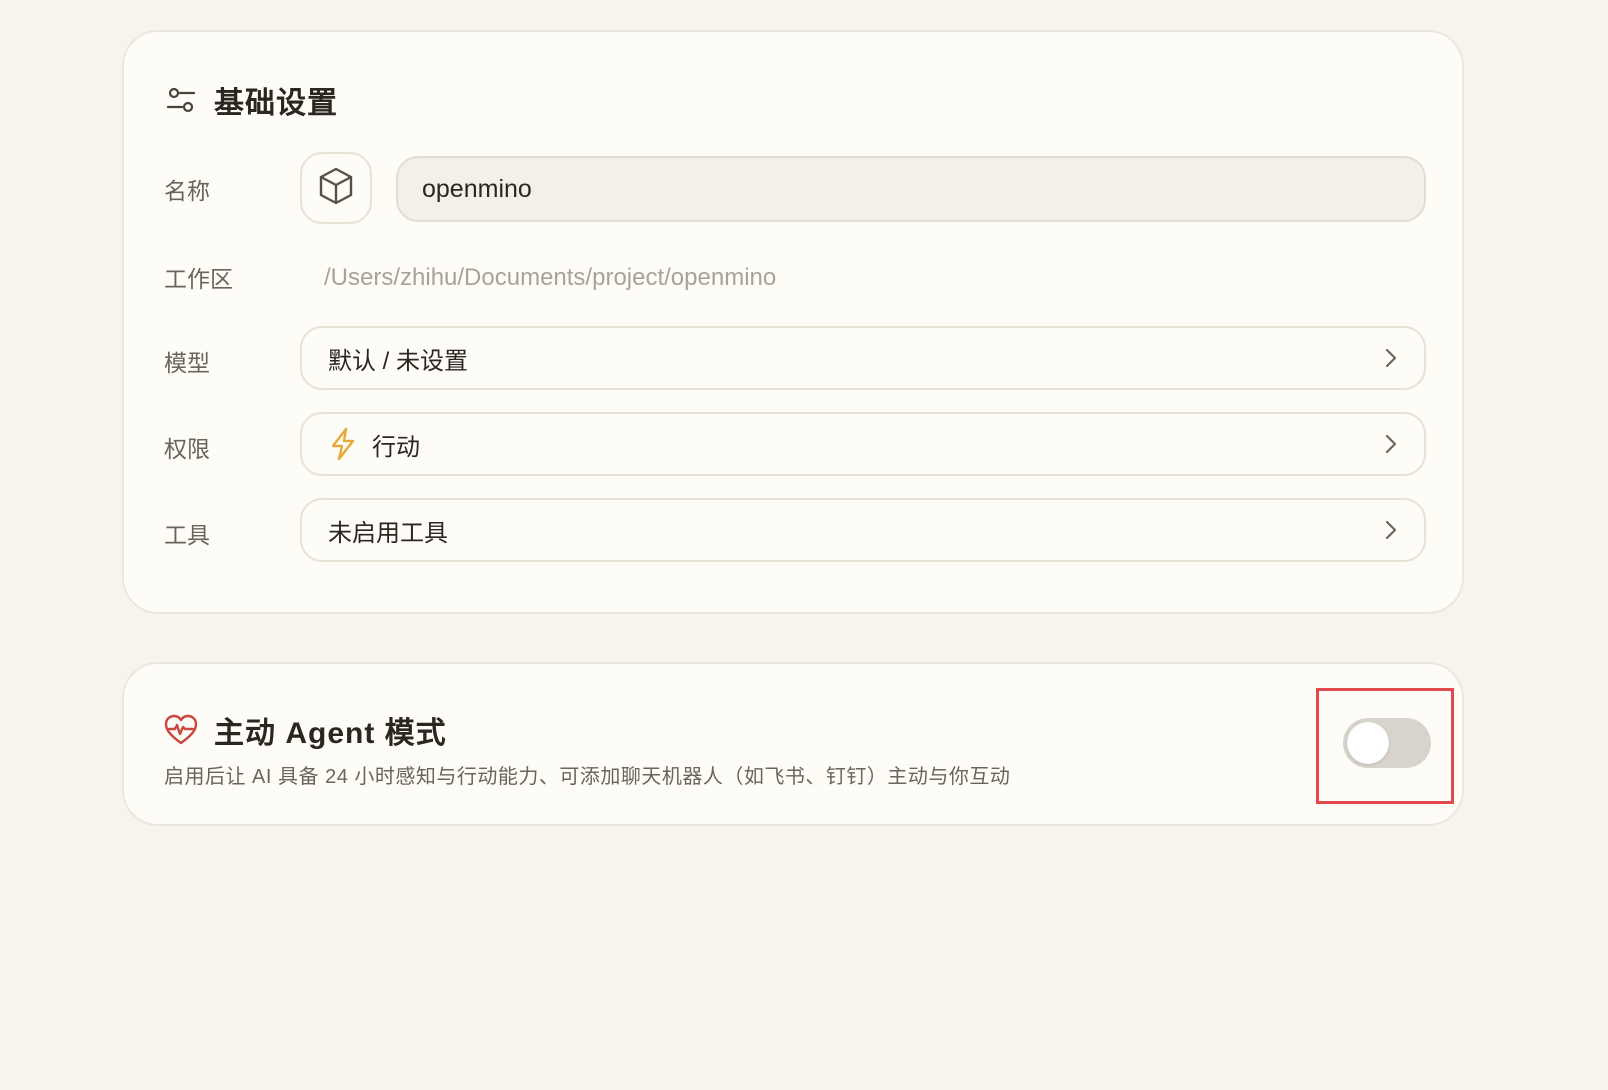  Describe the element at coordinates (1368, 743) in the screenshot. I see `toggle-knob` at that location.